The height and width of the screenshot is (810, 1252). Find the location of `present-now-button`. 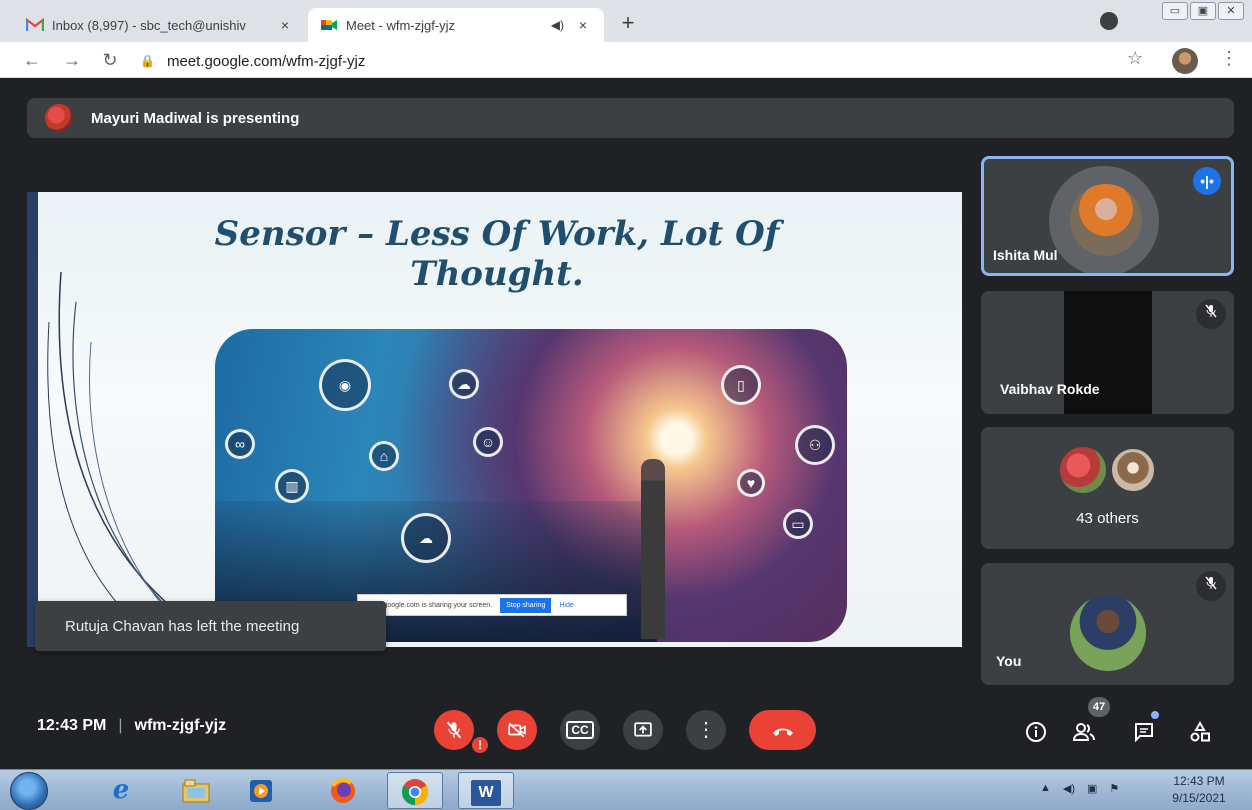

present-now-button is located at coordinates (643, 730).